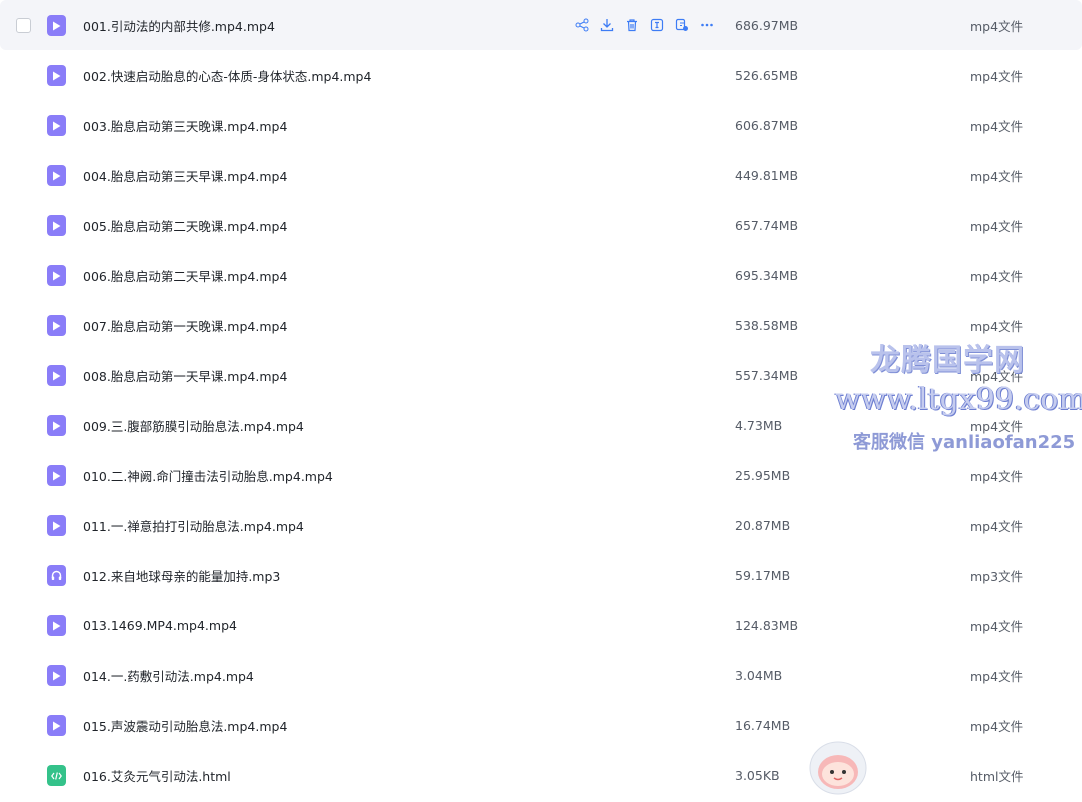 The image size is (1082, 802). Describe the element at coordinates (56, 775) in the screenshot. I see `html-file-icon` at that location.